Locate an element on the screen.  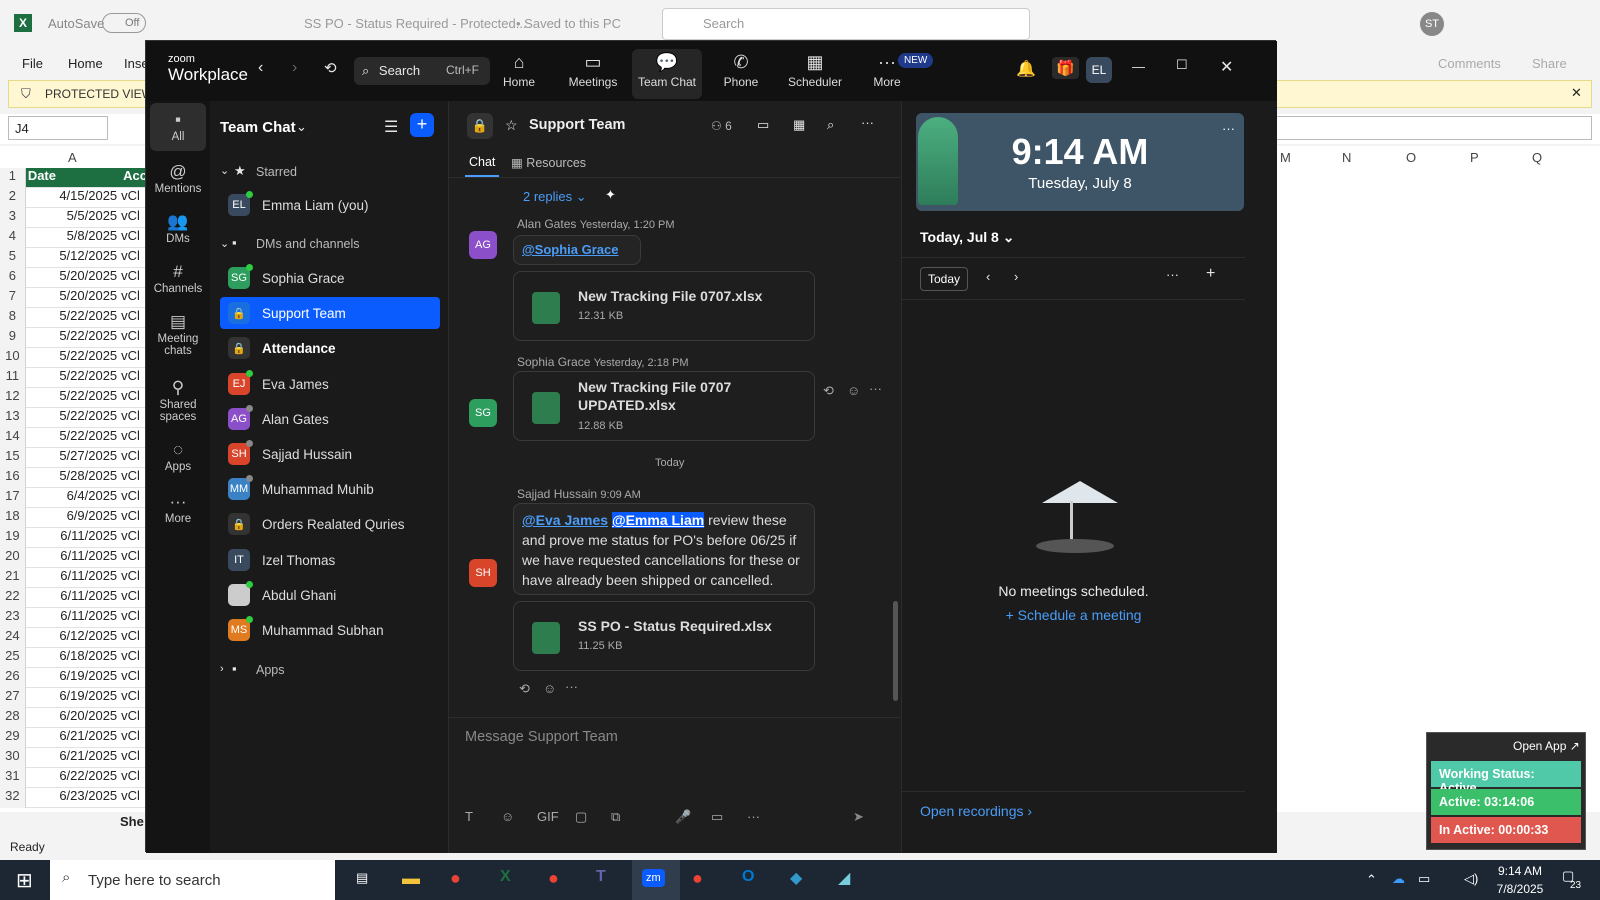
row-number: 29 is located at coordinates (13, 738).